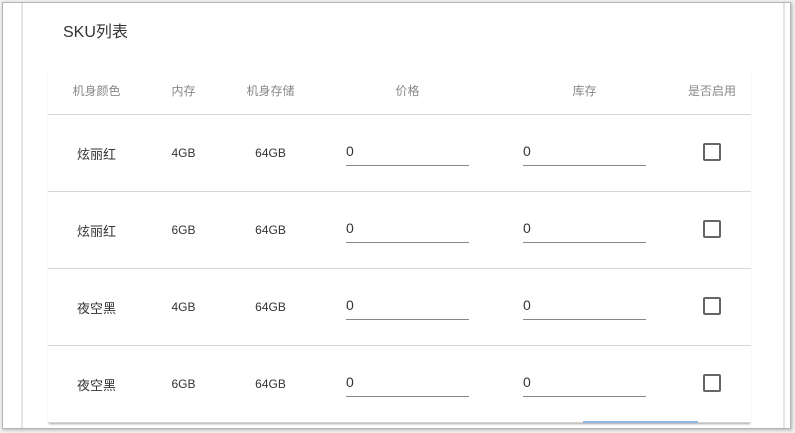 The width and height of the screenshot is (795, 433). Describe the element at coordinates (95, 32) in the screenshot. I see `section-title: SKU列表` at that location.